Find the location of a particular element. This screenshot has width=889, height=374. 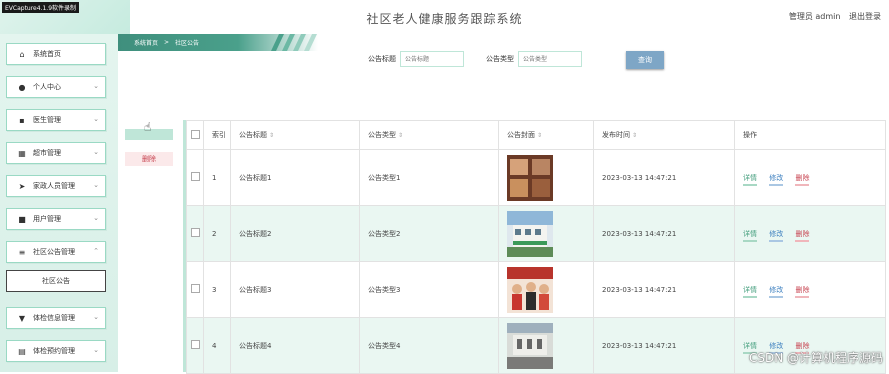

sidebar-item-user-management: ■ 用户管理 ⌄ is located at coordinates (56, 219).